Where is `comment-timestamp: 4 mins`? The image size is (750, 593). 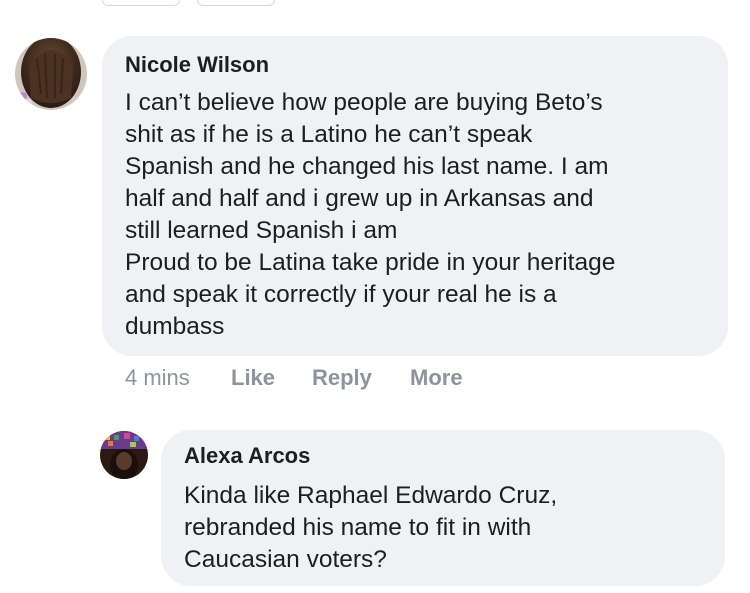 comment-timestamp: 4 mins is located at coordinates (157, 377).